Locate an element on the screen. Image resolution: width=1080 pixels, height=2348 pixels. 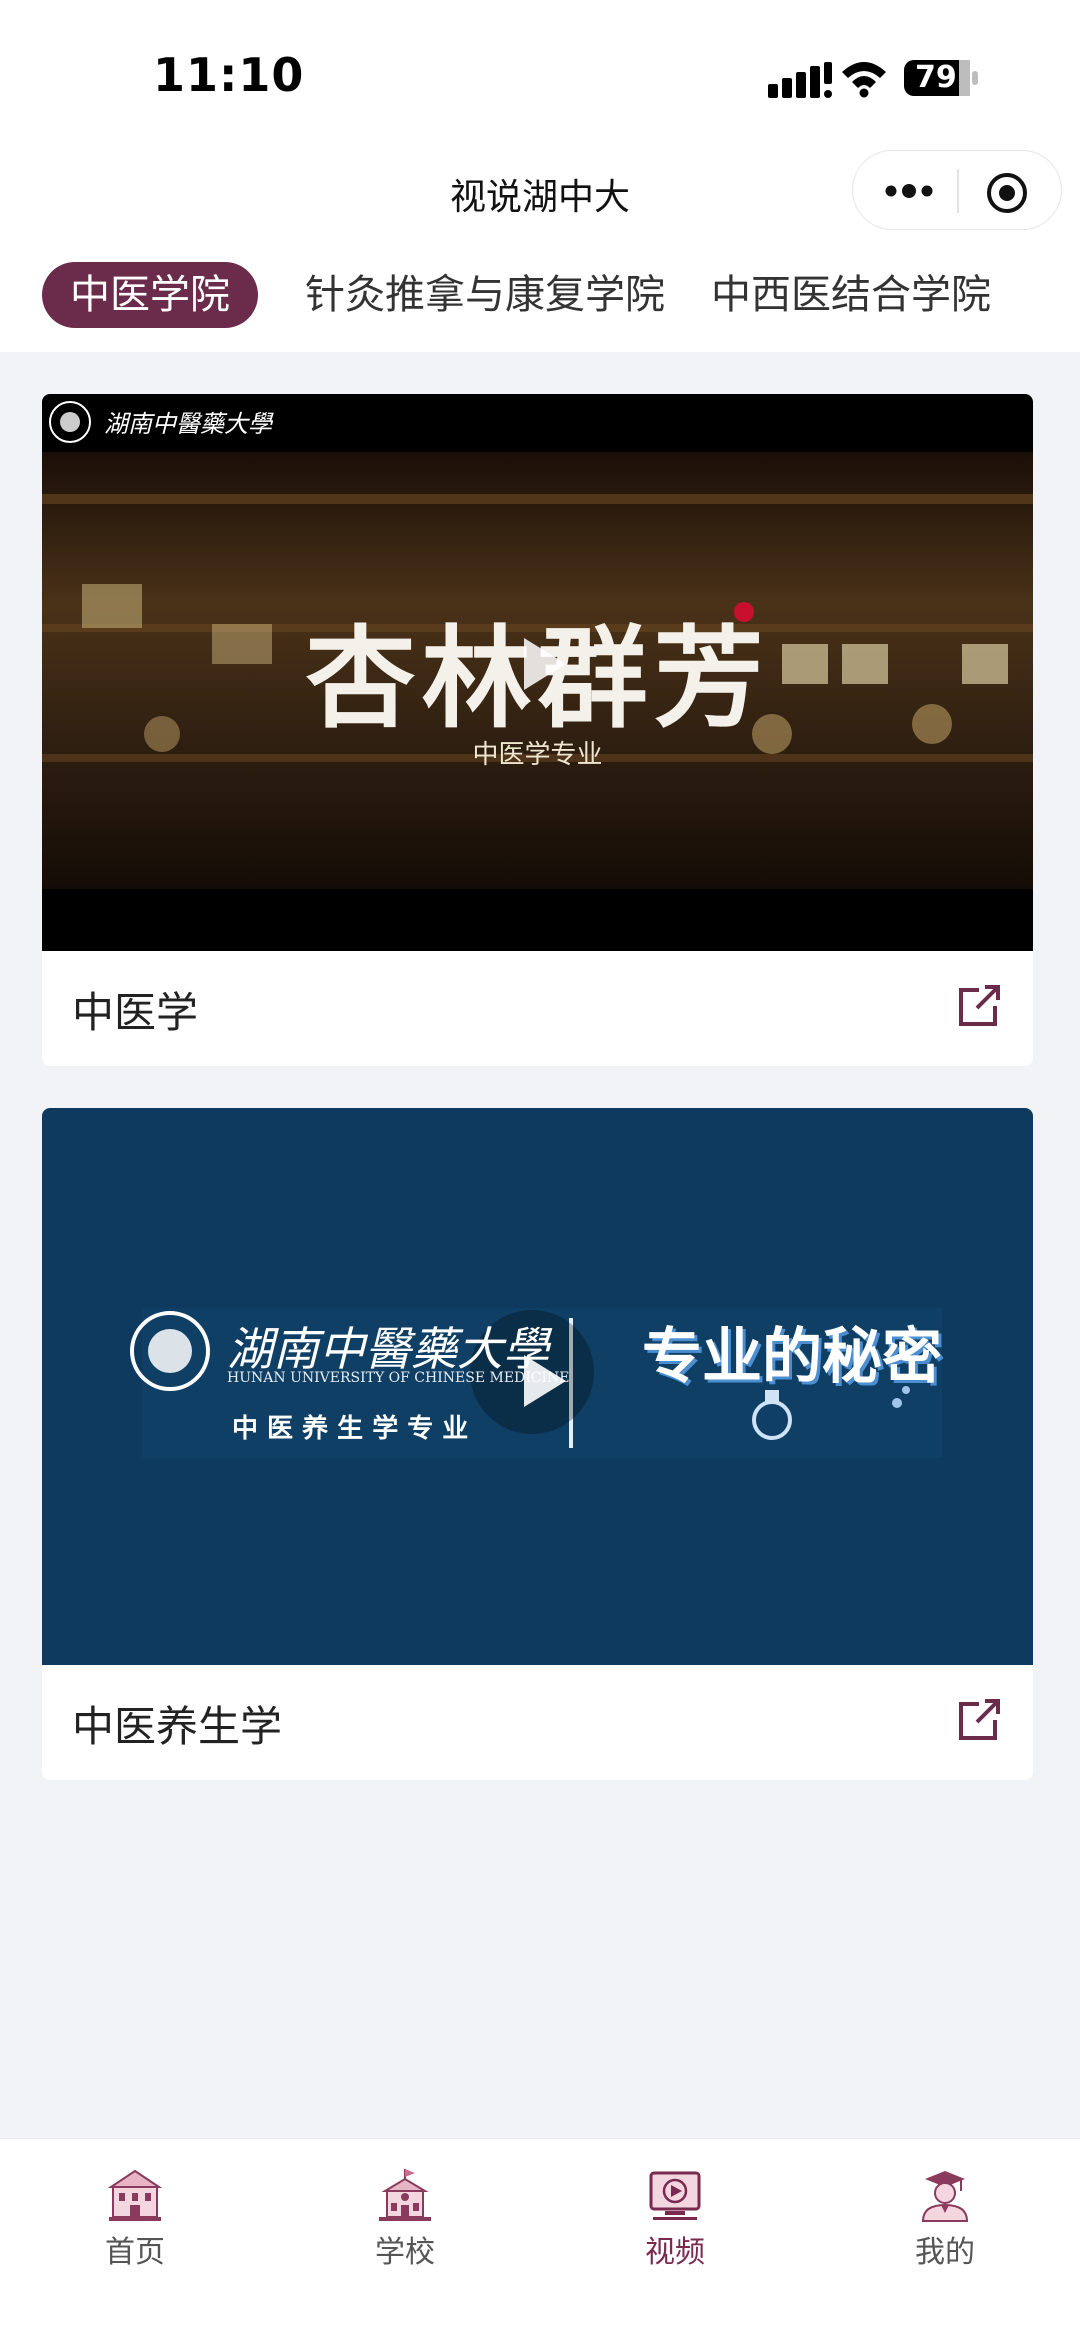
battery-indicator: 79 is located at coordinates (942, 78).